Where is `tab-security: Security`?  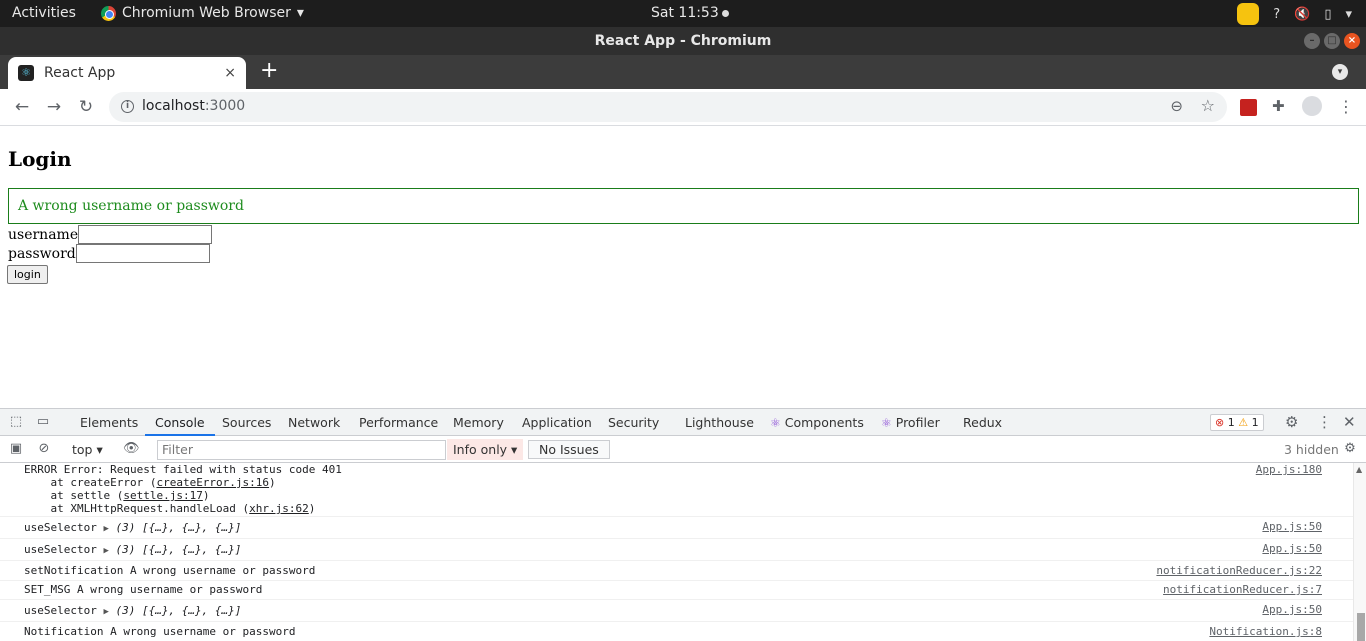 tab-security: Security is located at coordinates (633, 422).